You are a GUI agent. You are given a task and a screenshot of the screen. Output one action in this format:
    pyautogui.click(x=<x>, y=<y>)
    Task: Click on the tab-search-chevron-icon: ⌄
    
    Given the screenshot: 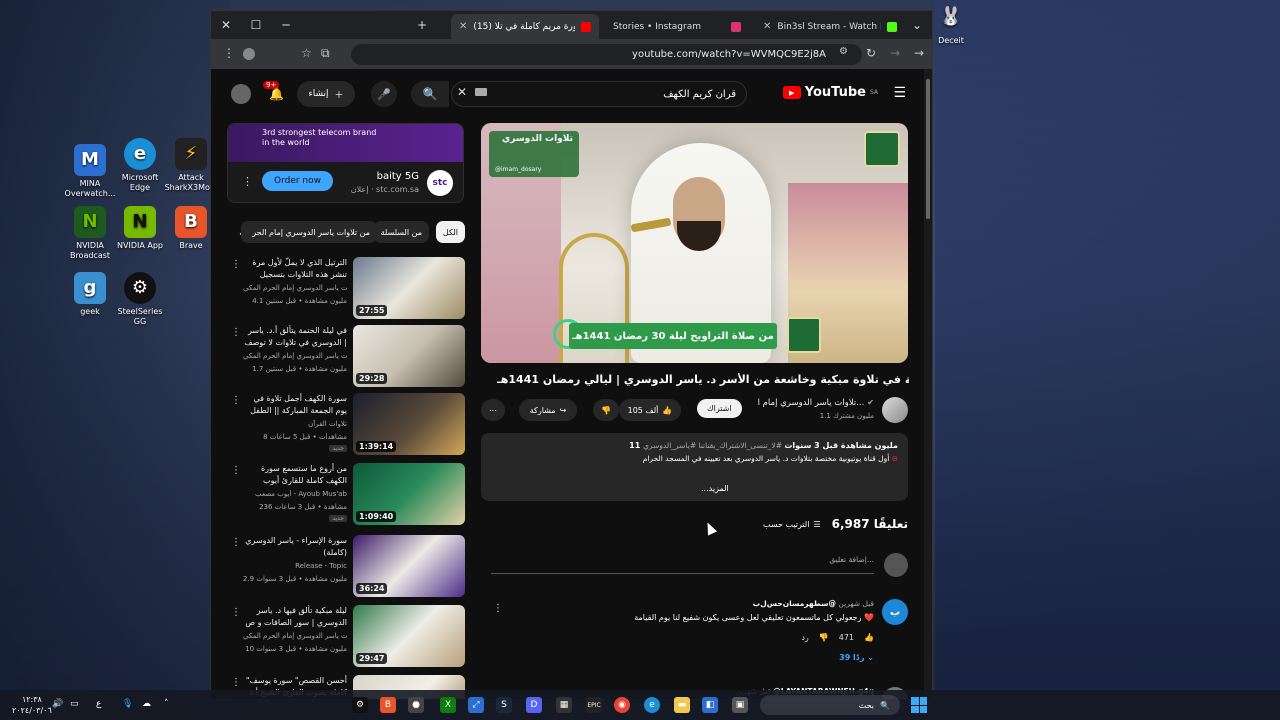 What is the action you would take?
    pyautogui.click(x=917, y=25)
    